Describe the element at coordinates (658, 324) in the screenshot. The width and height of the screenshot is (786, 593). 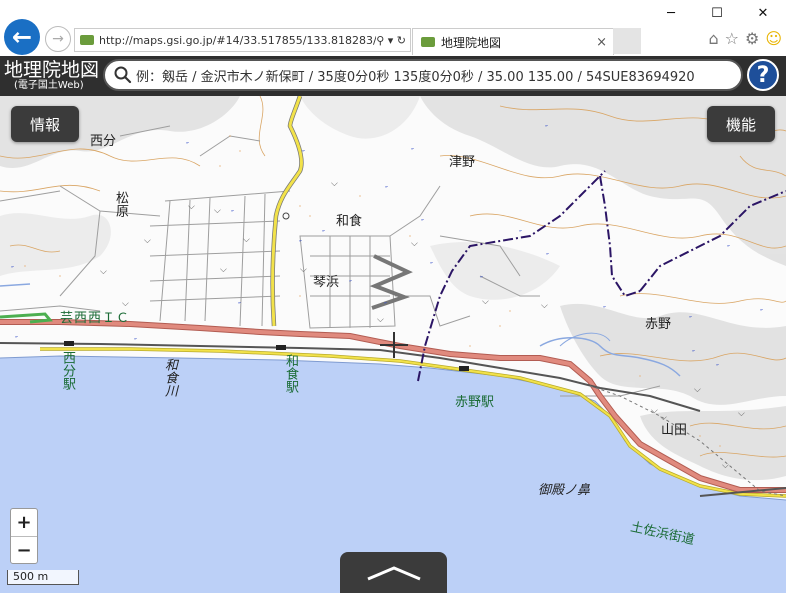
I see `place-label-akano: 赤野` at that location.